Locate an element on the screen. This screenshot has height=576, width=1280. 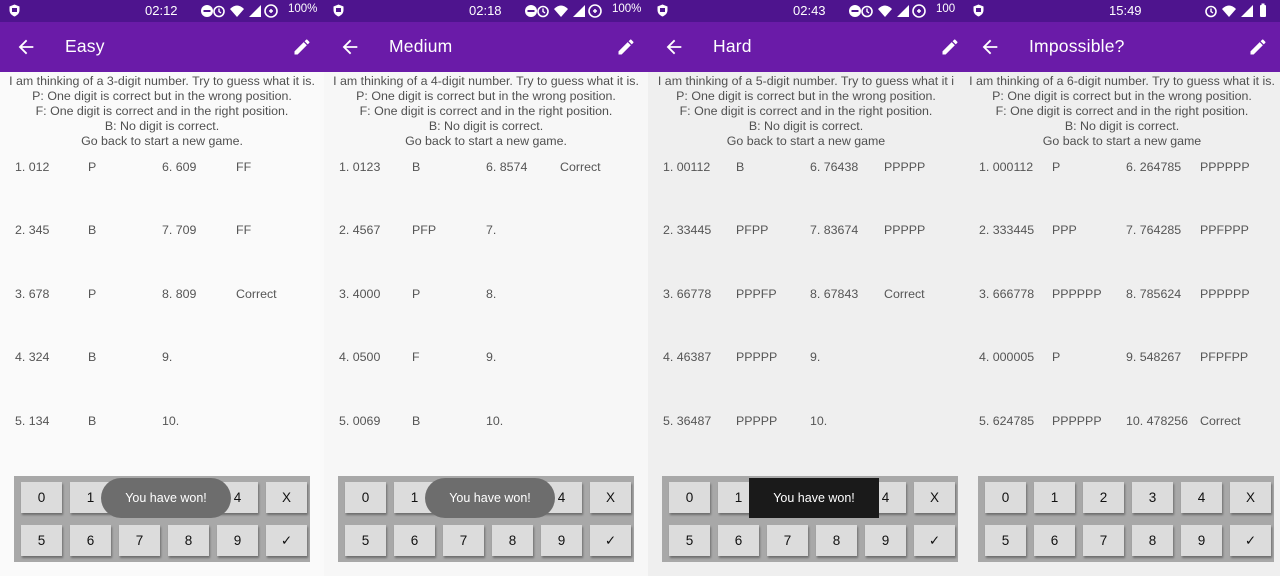
page-title: Impossible? is located at coordinates (1077, 46).